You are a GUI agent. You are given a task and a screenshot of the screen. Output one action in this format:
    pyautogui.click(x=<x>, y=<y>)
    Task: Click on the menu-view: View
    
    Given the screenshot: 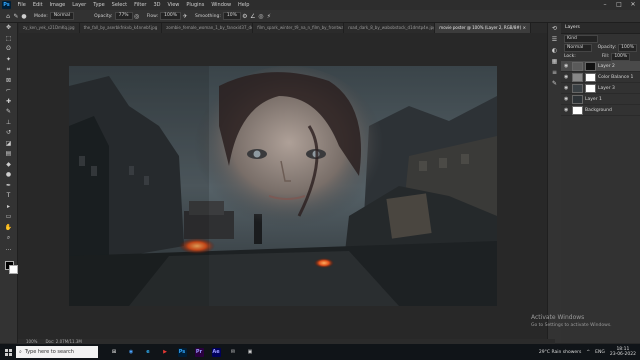 What is the action you would take?
    pyautogui.click(x=173, y=5)
    